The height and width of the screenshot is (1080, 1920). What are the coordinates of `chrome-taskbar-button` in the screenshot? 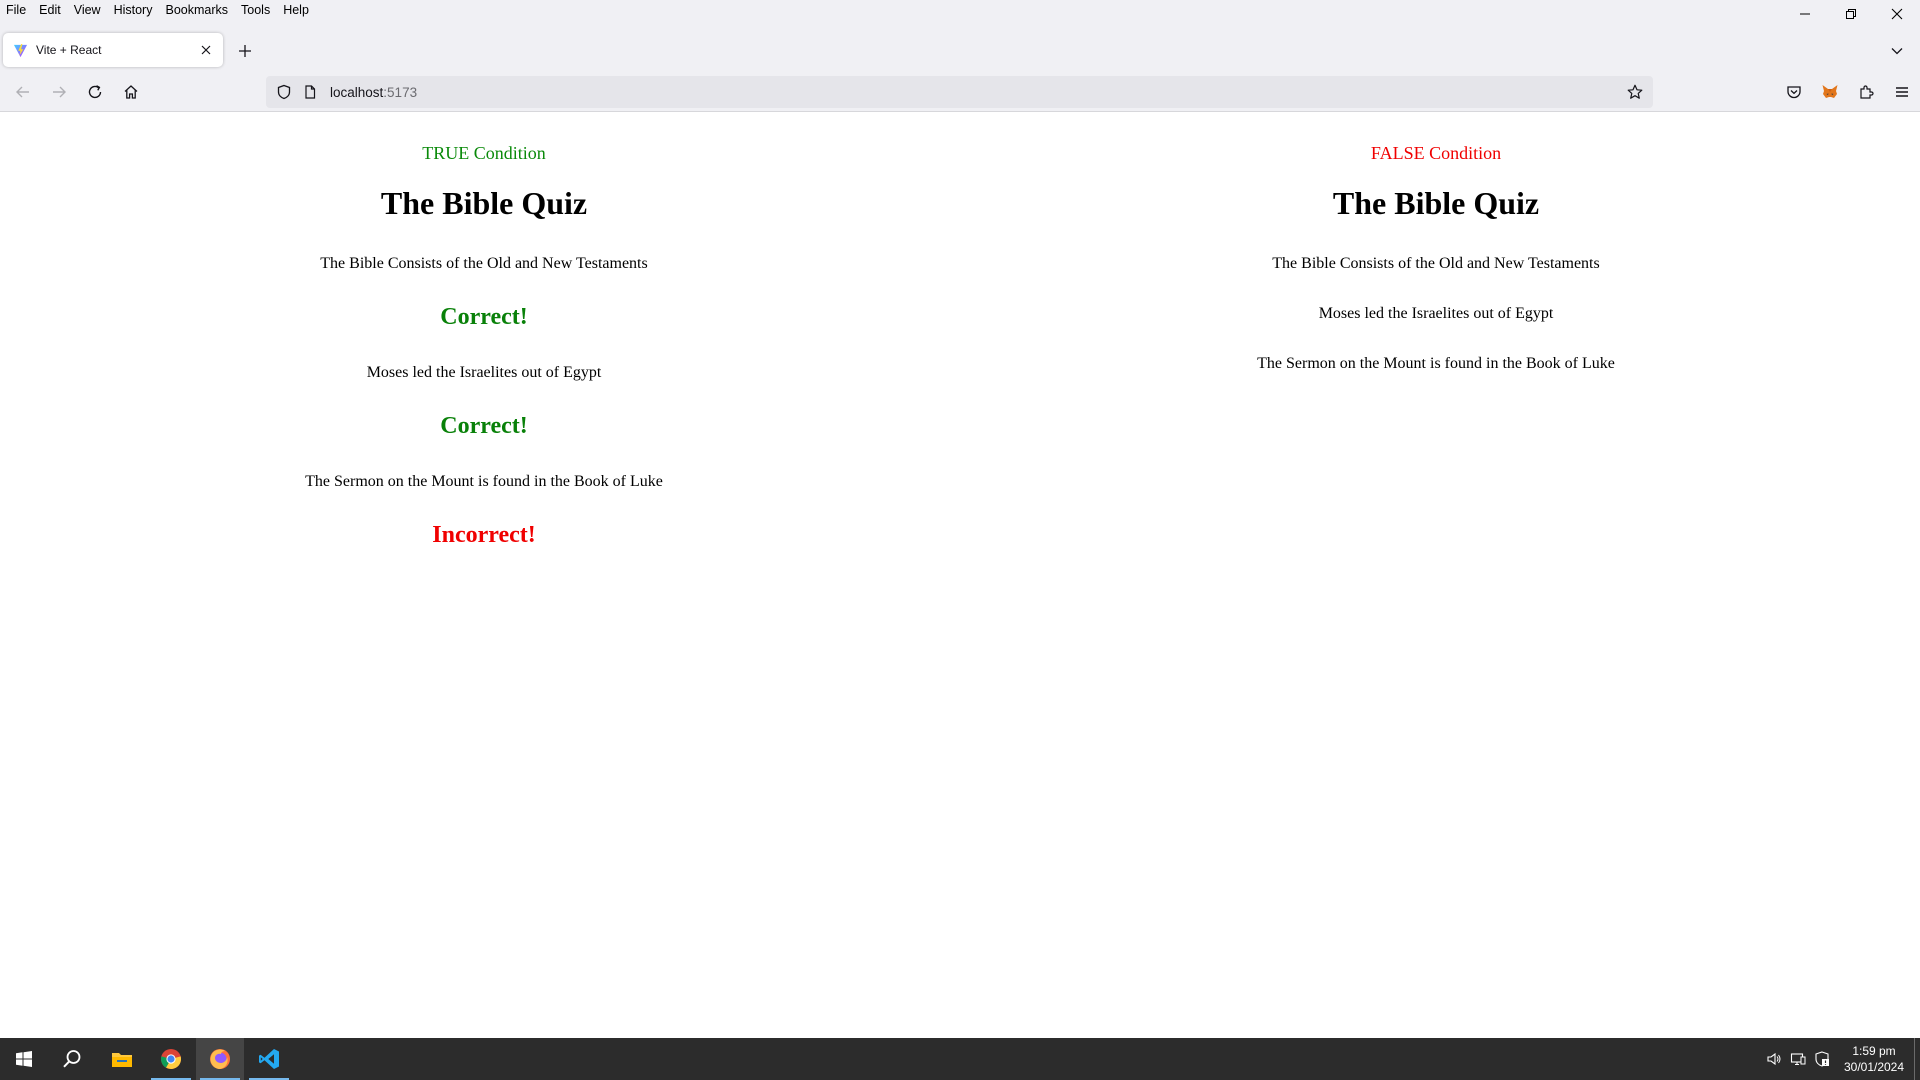 It's located at (171, 1059).